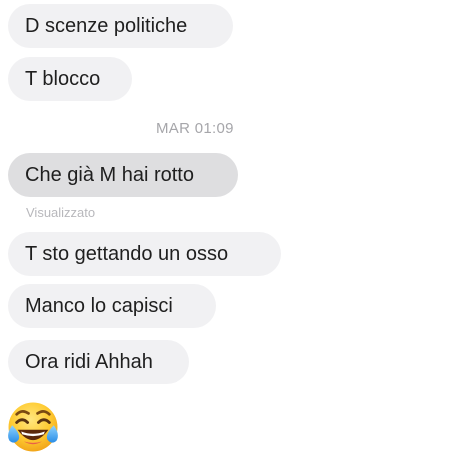 Image resolution: width=470 pixels, height=461 pixels. Describe the element at coordinates (33, 427) in the screenshot. I see `face-with-tears-of-joy-icon` at that location.